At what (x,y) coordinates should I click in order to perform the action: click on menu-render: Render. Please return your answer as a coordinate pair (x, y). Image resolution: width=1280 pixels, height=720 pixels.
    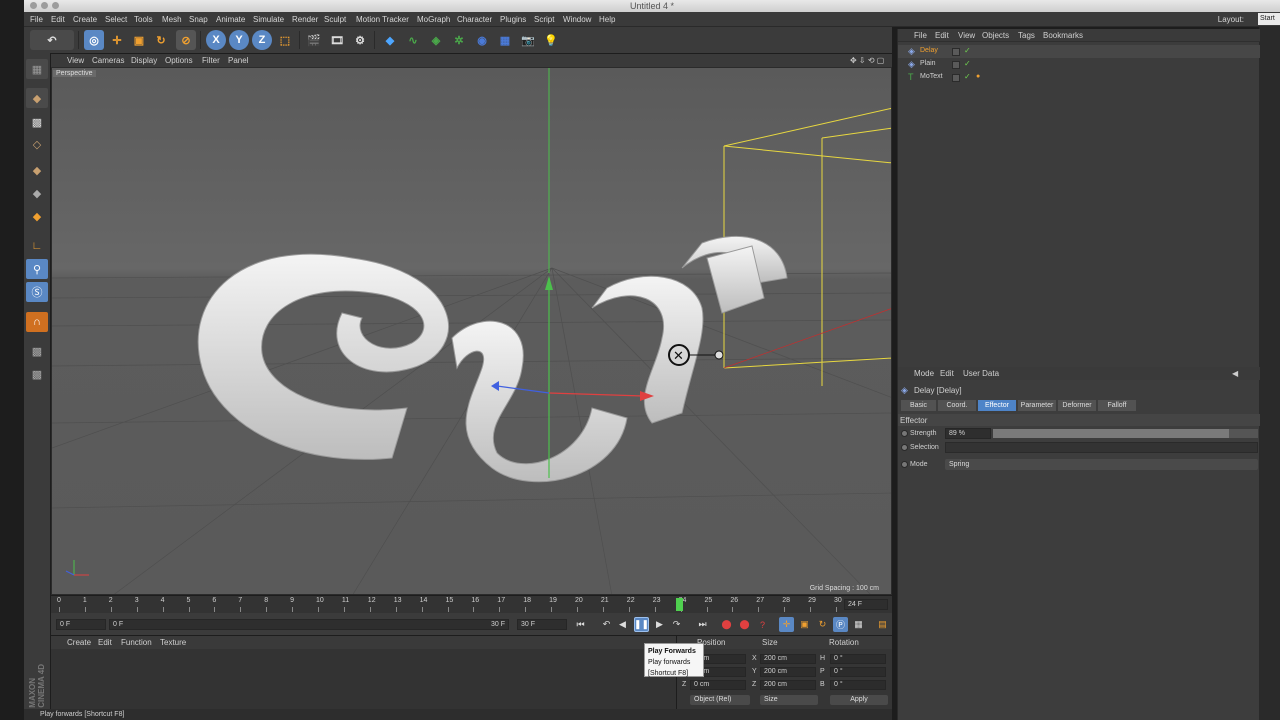
    Looking at the image, I should click on (305, 19).